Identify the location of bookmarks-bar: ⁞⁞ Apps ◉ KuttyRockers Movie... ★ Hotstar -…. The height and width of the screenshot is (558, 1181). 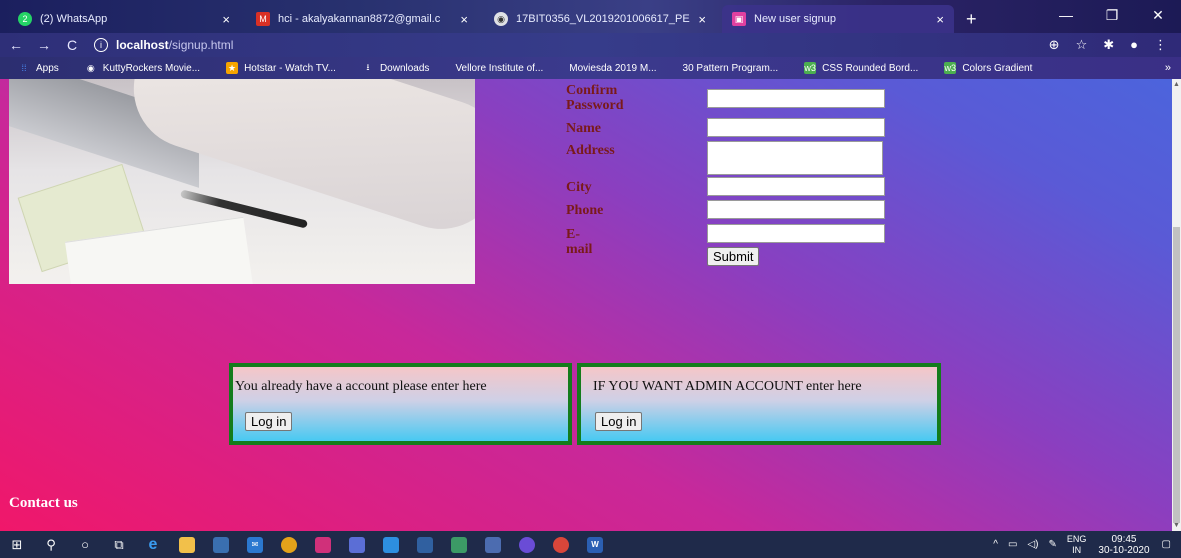
(590, 68).